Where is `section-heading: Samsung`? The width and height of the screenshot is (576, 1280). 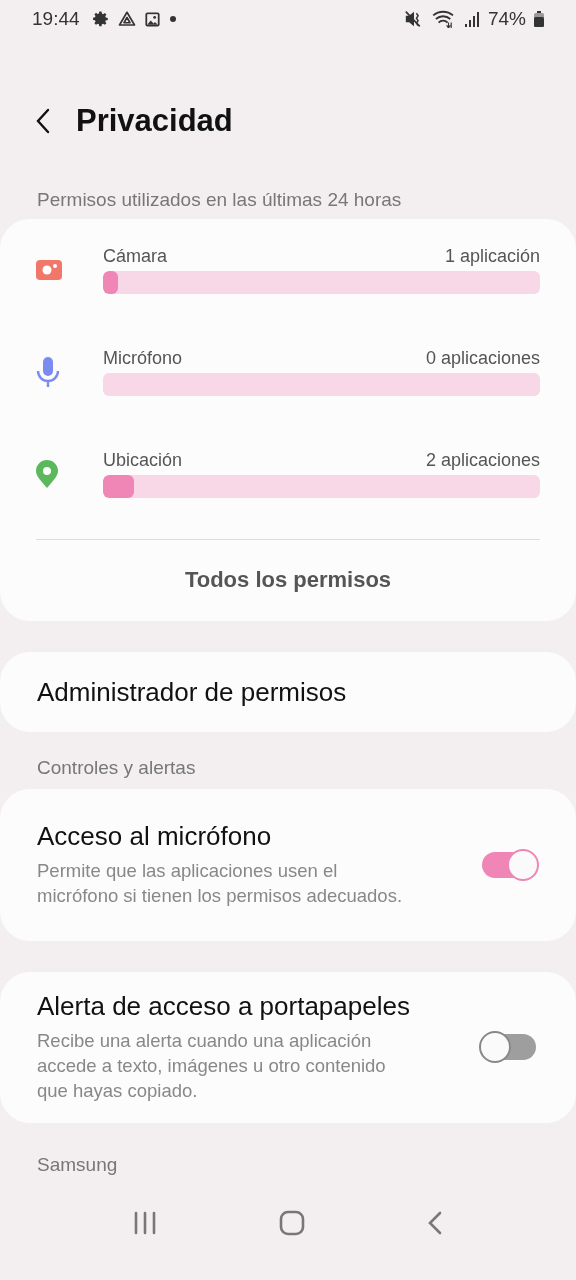 section-heading: Samsung is located at coordinates (77, 1165).